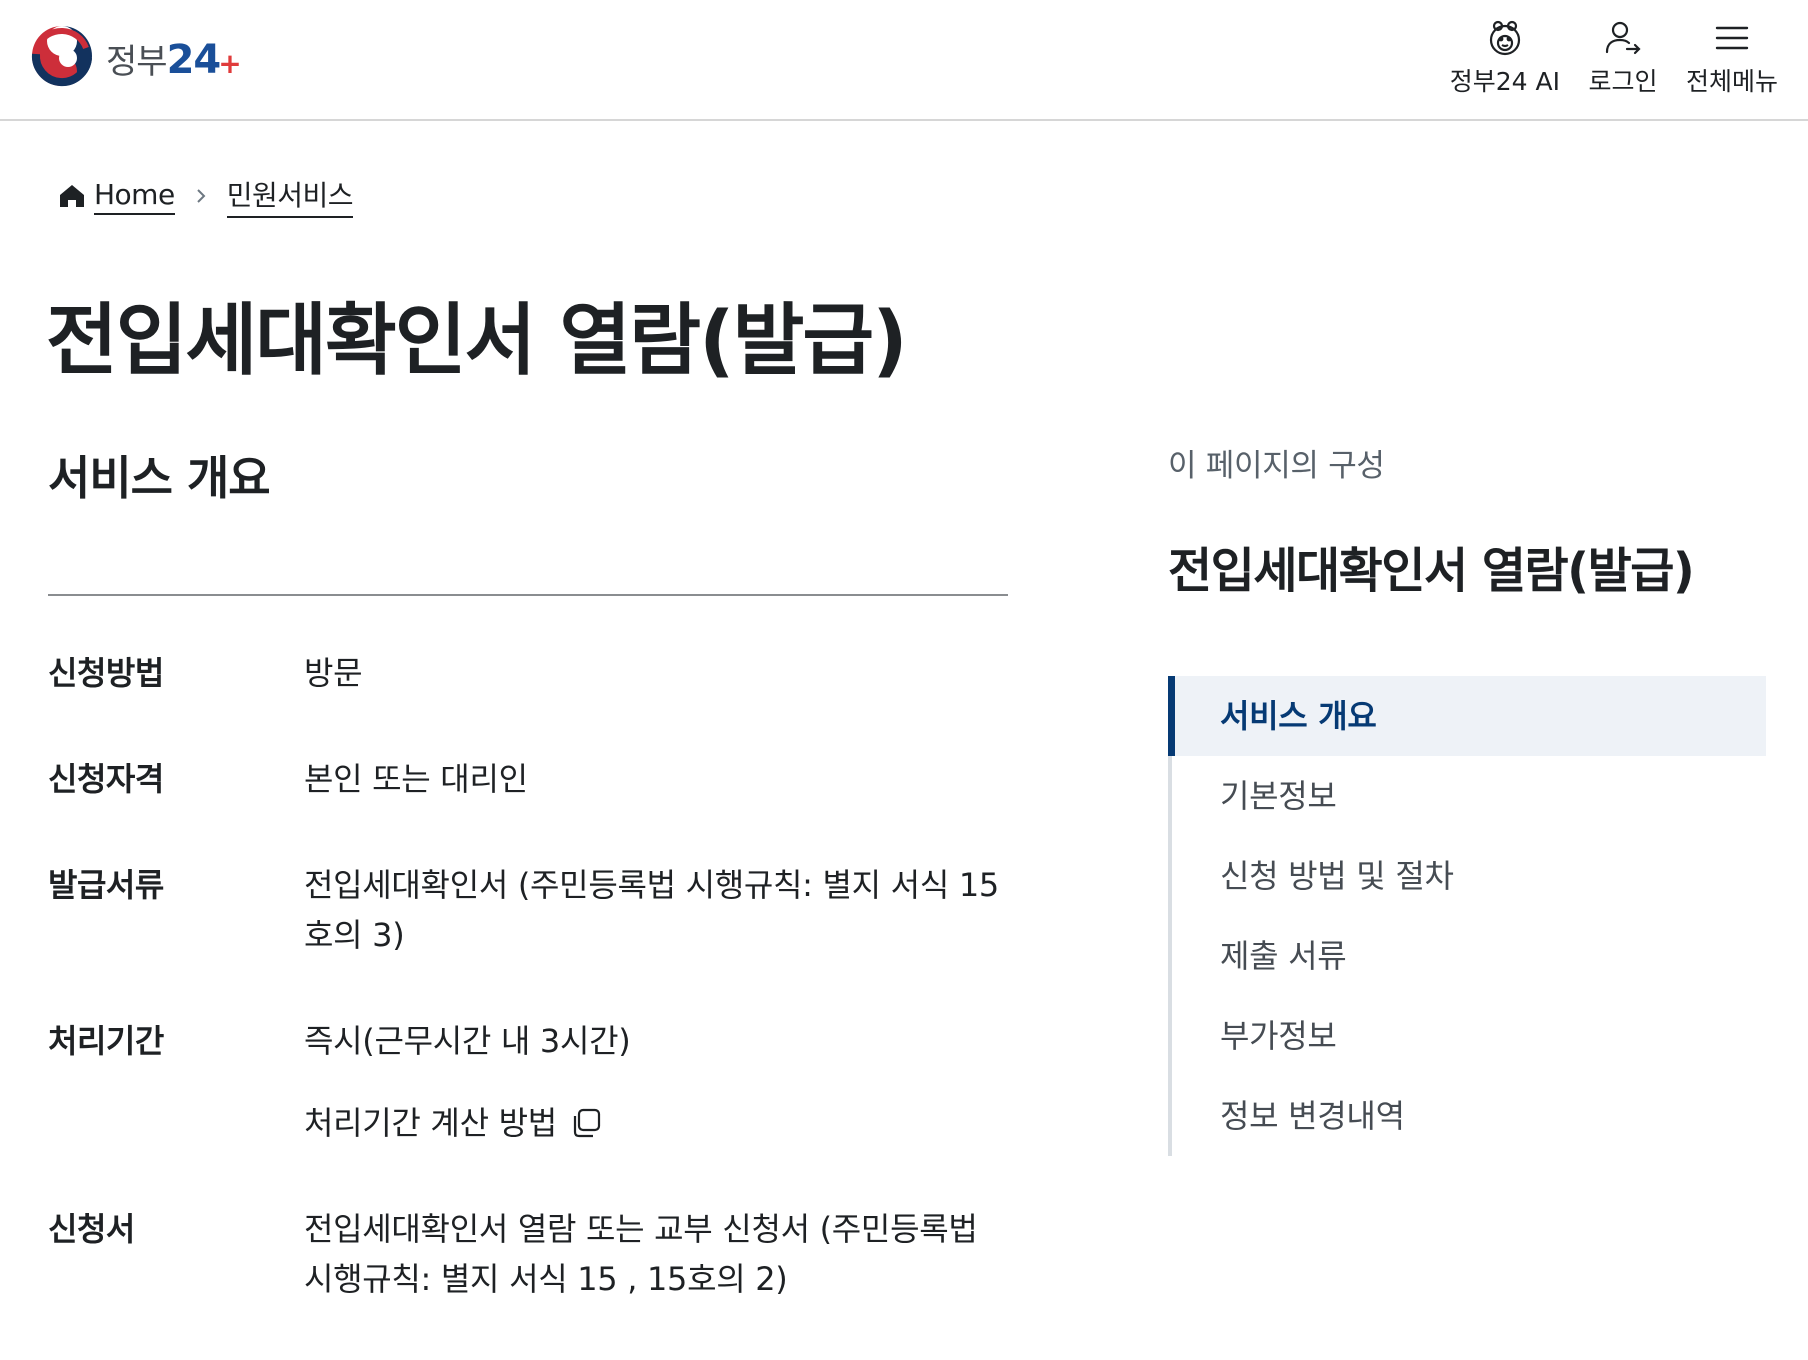 This screenshot has height=1360, width=1808. Describe the element at coordinates (333, 673) in the screenshot. I see `info-value: 방문` at that location.